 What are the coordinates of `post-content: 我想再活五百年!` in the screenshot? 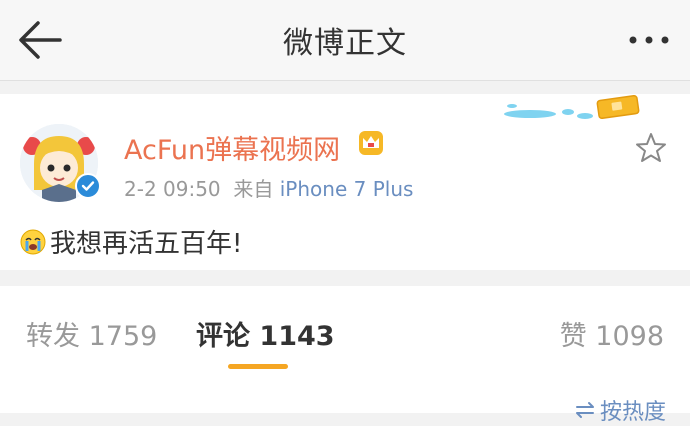 It's located at (131, 241).